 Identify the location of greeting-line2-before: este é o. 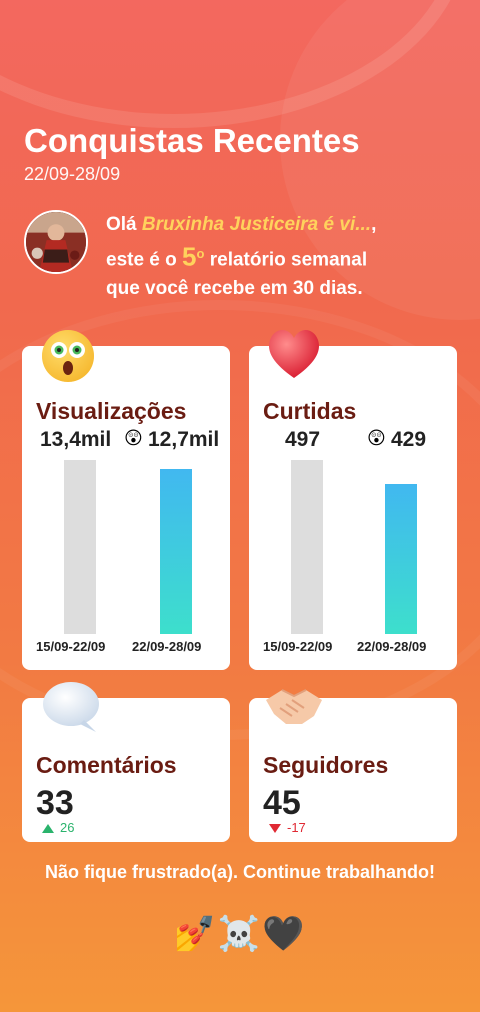
(144, 260).